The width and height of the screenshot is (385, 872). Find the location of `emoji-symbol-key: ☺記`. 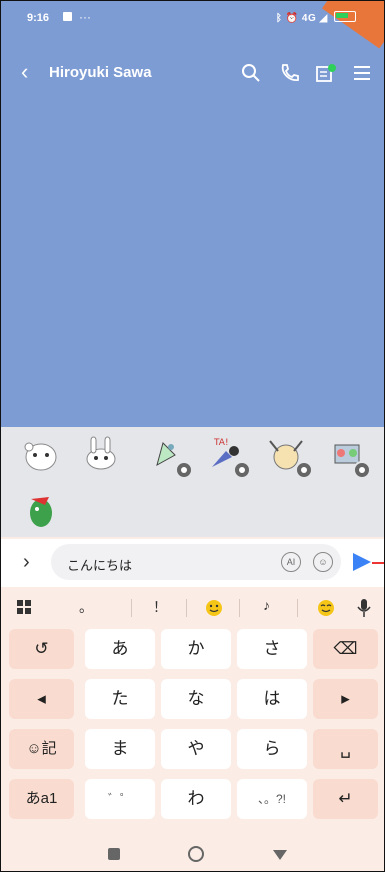

emoji-symbol-key: ☺記 is located at coordinates (41, 749).